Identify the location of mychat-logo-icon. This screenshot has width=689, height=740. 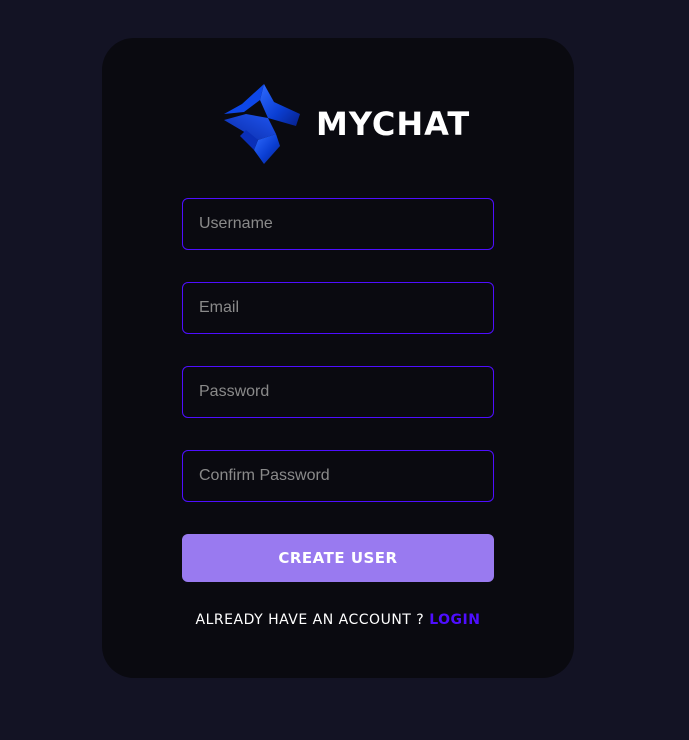
(262, 124).